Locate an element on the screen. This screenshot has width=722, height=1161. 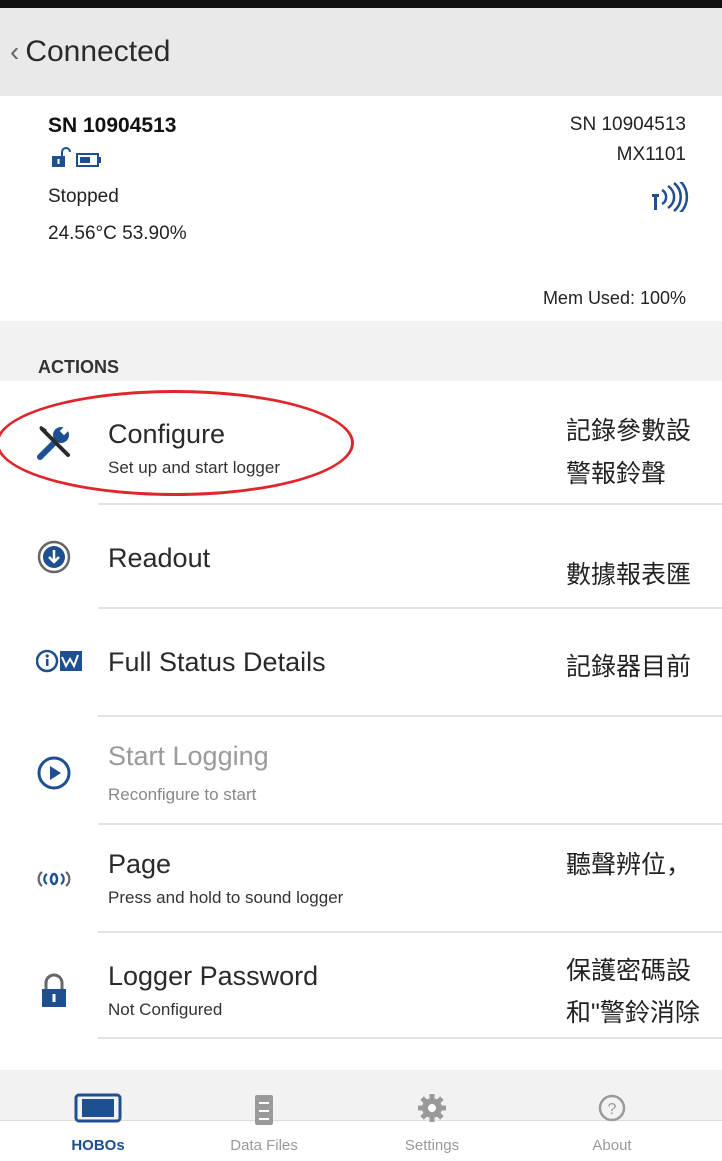
annotation-note: 記錄參數設 is located at coordinates (629, 431).